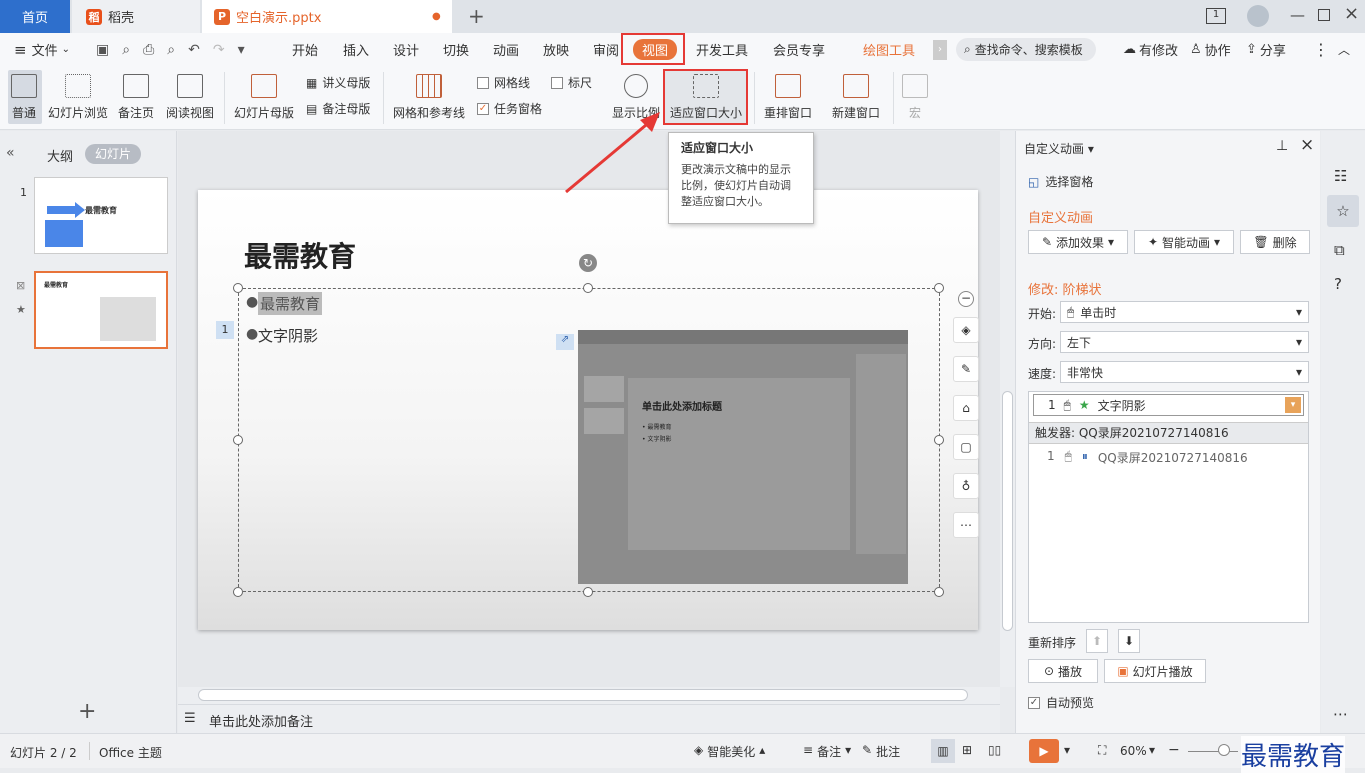 This screenshot has height=773, width=1365. What do you see at coordinates (1224, 750) in the screenshot?
I see `zoom-slider-thumb` at bounding box center [1224, 750].